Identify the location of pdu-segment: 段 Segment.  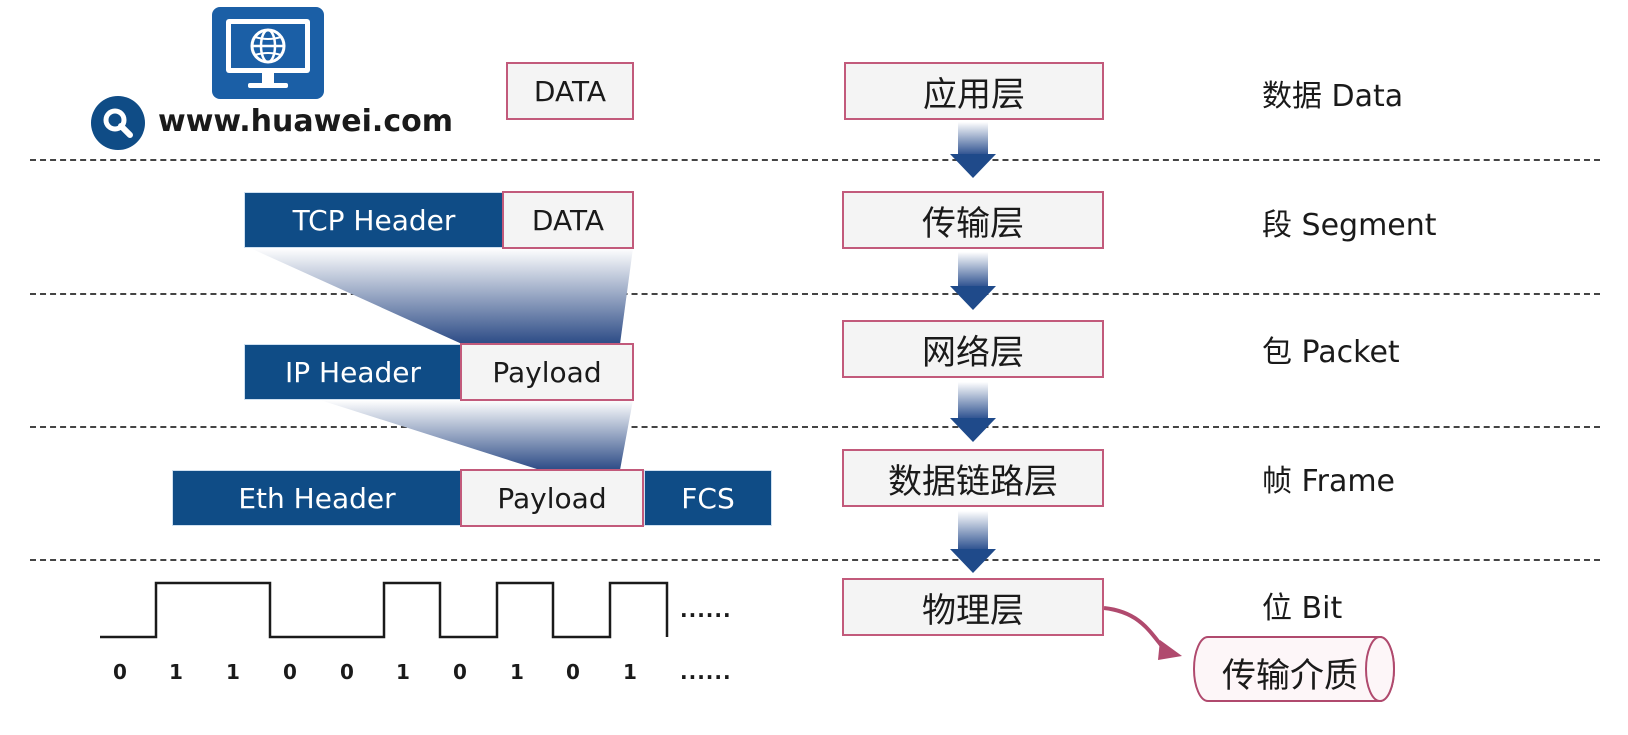
(1349, 225).